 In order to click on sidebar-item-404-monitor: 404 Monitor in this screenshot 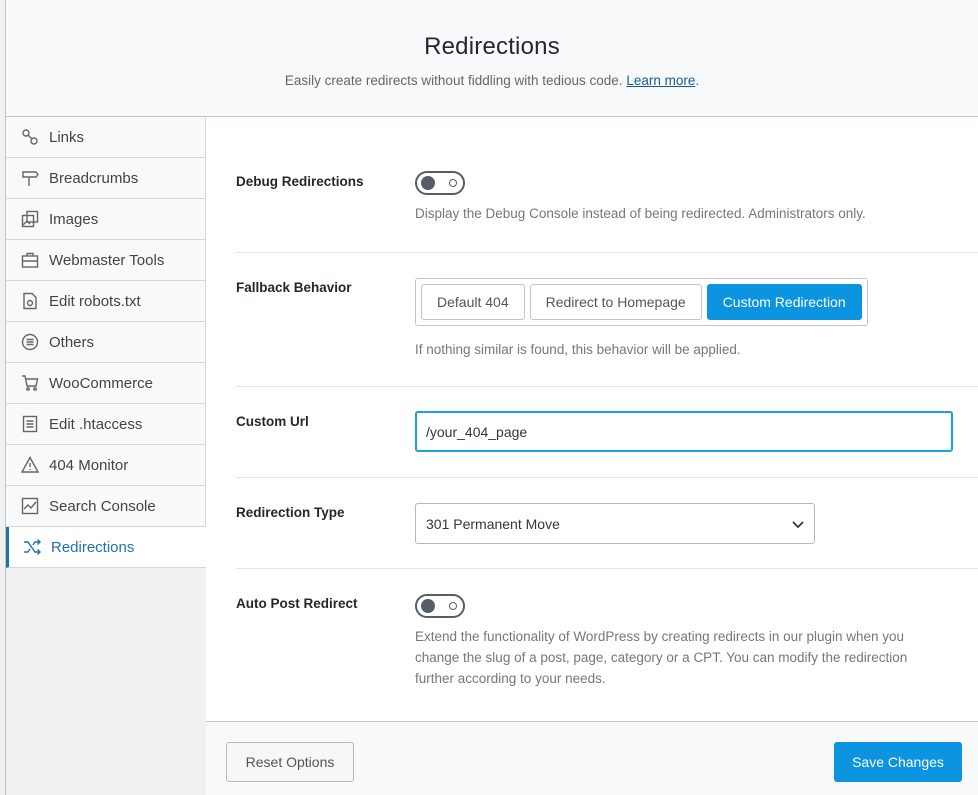, I will do `click(106, 465)`.